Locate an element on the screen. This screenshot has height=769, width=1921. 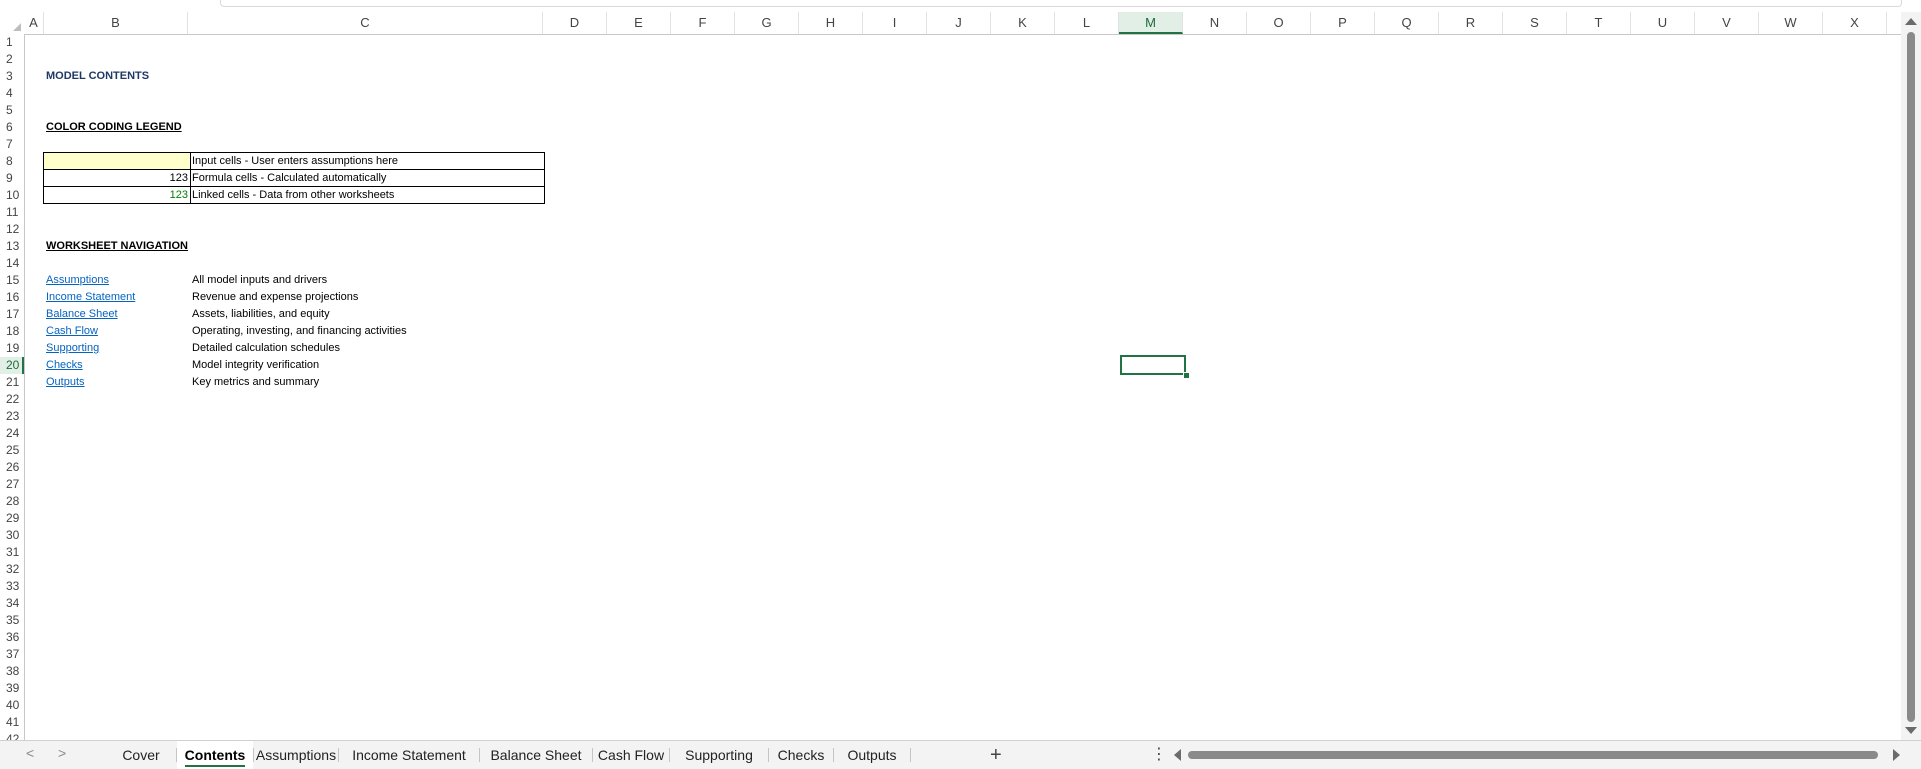
vertical-scrollbar is located at coordinates (1911, 376).